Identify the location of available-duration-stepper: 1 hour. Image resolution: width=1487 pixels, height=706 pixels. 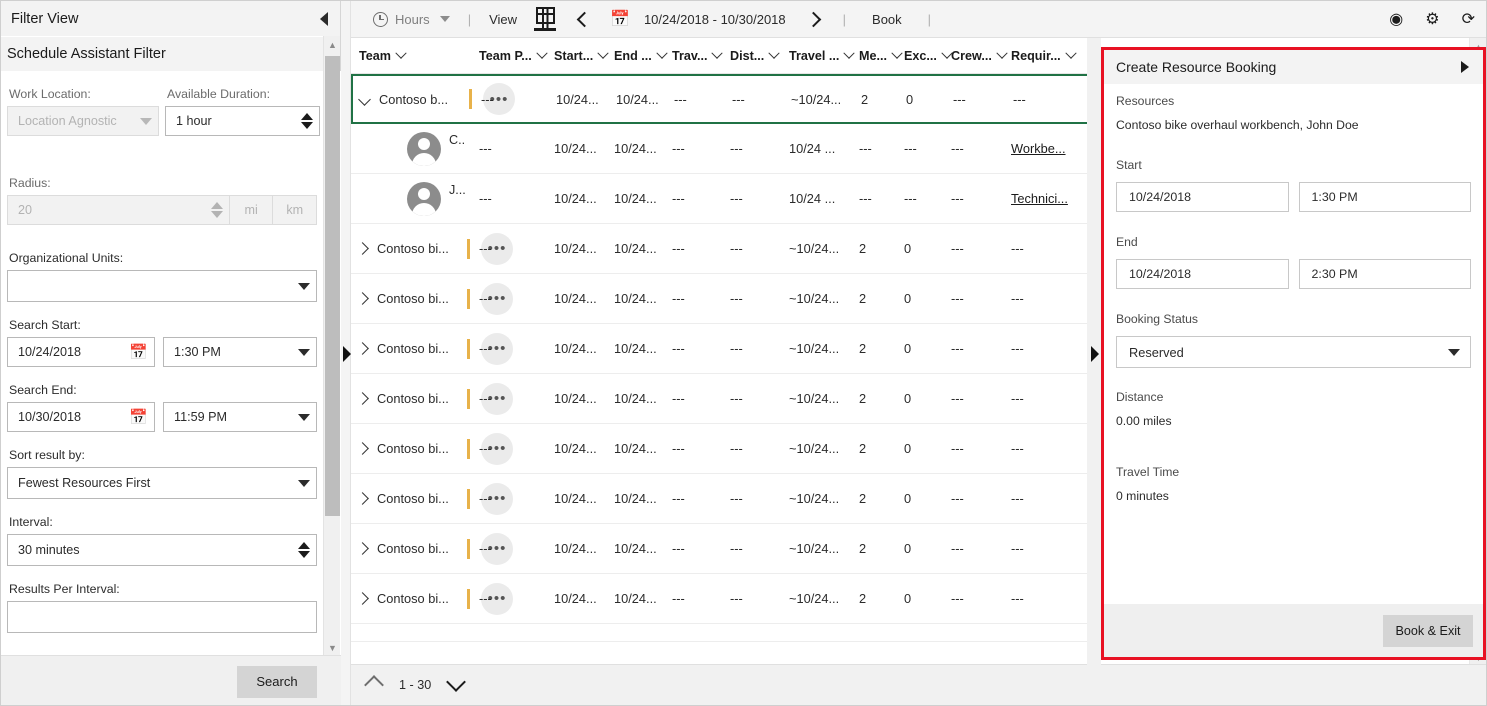
(242, 121).